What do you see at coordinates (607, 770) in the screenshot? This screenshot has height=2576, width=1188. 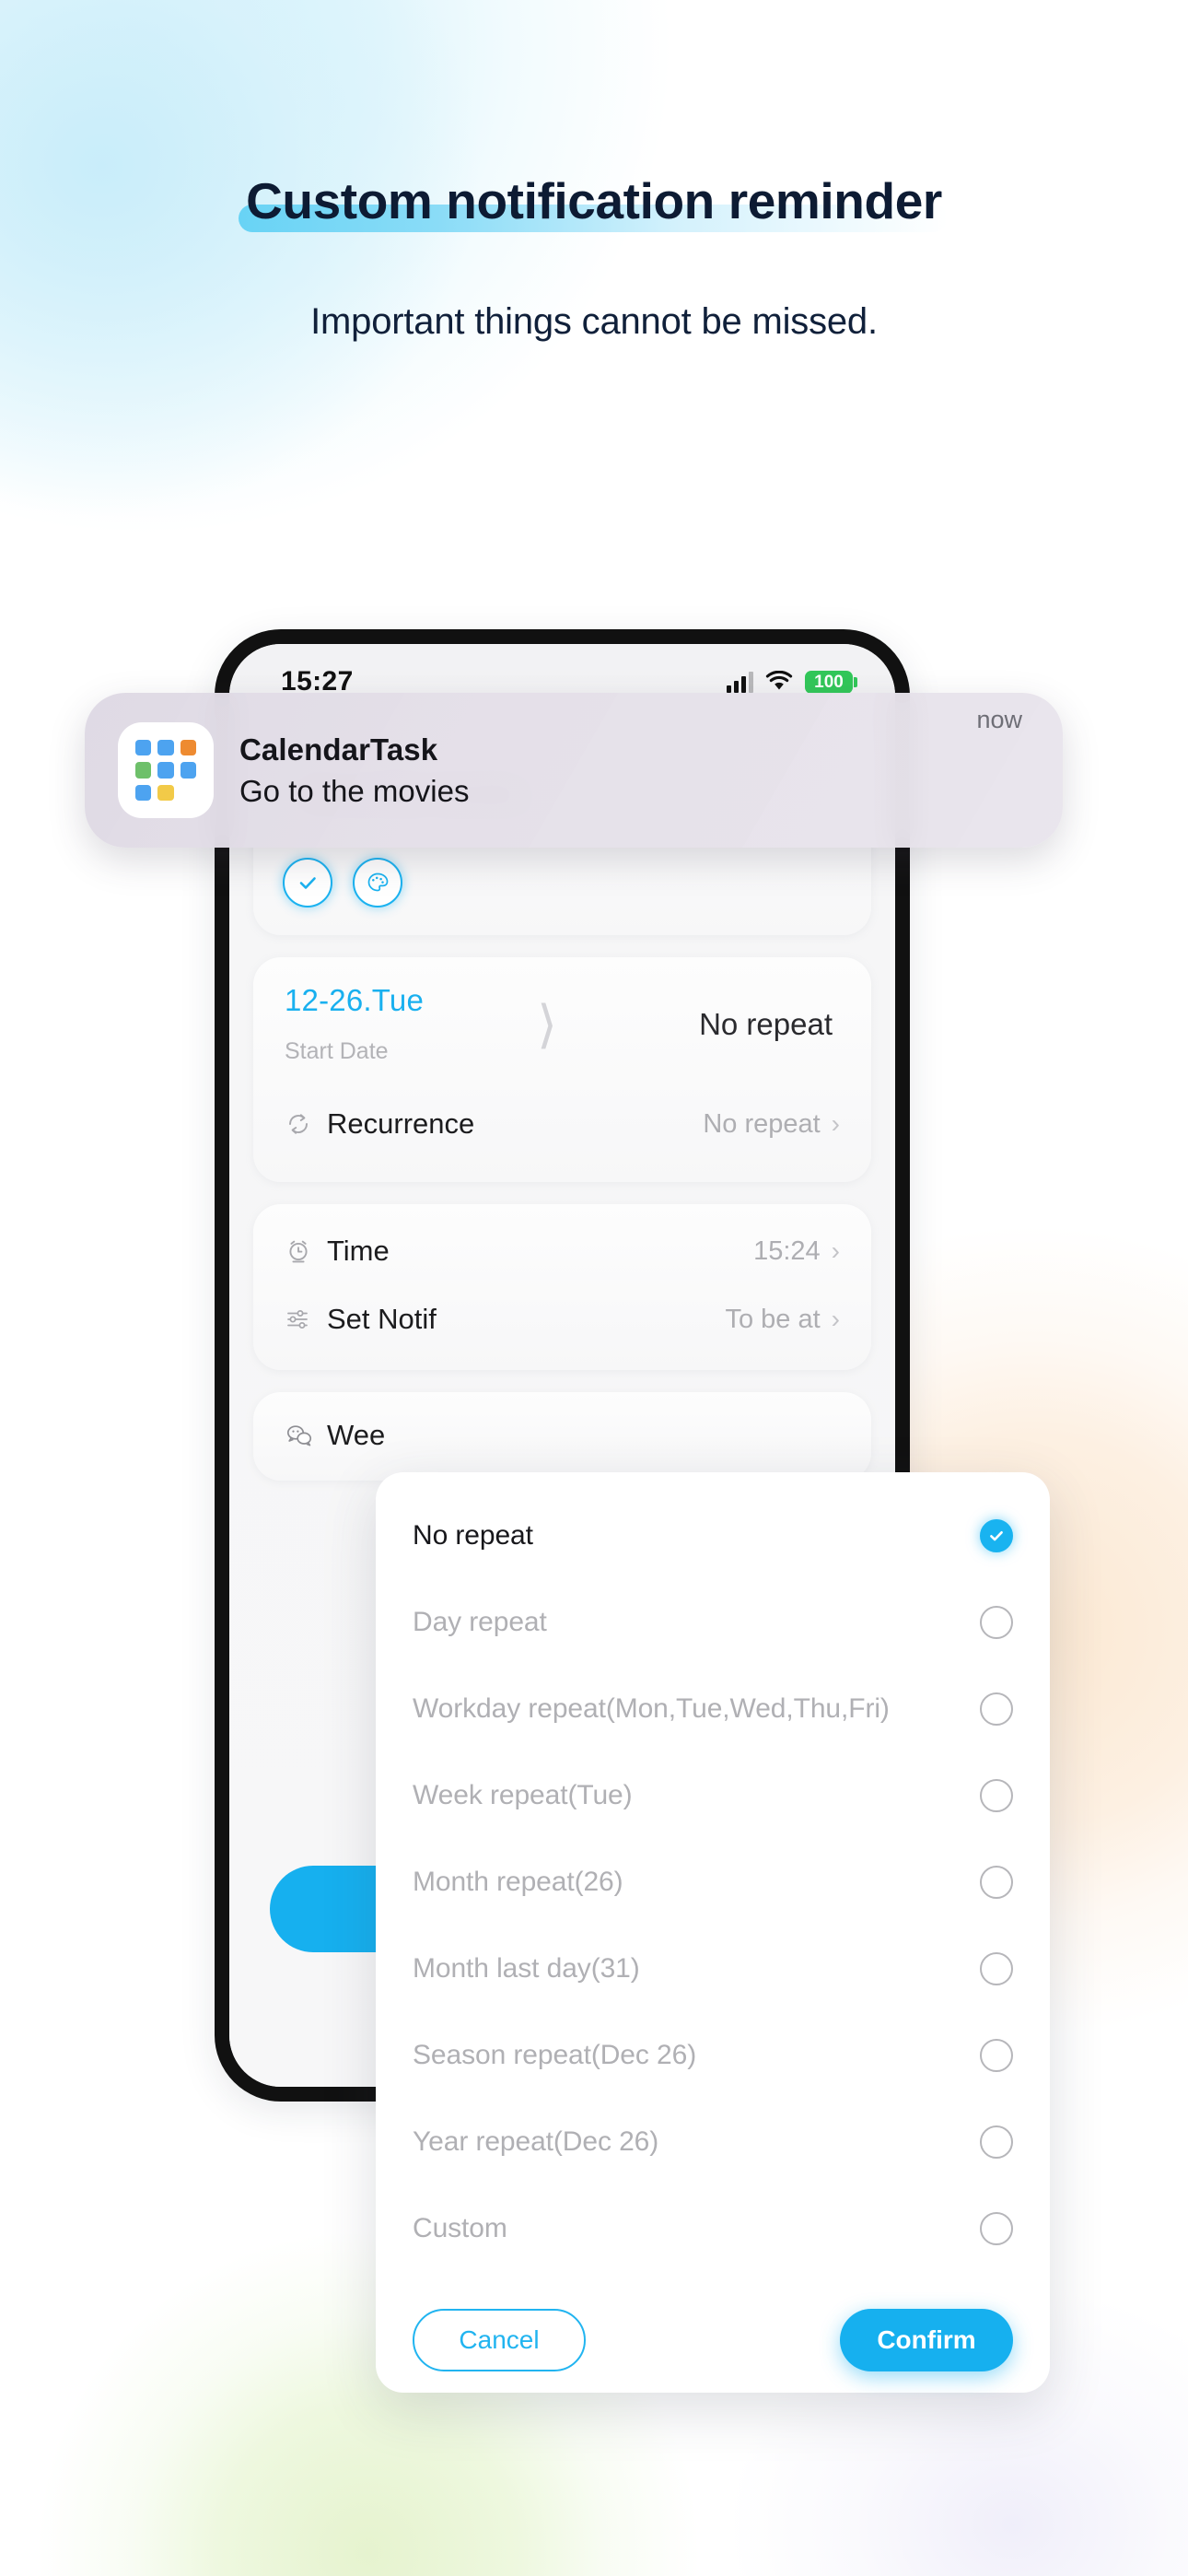 I see `notification-text: CalendarTask Go to the movies` at bounding box center [607, 770].